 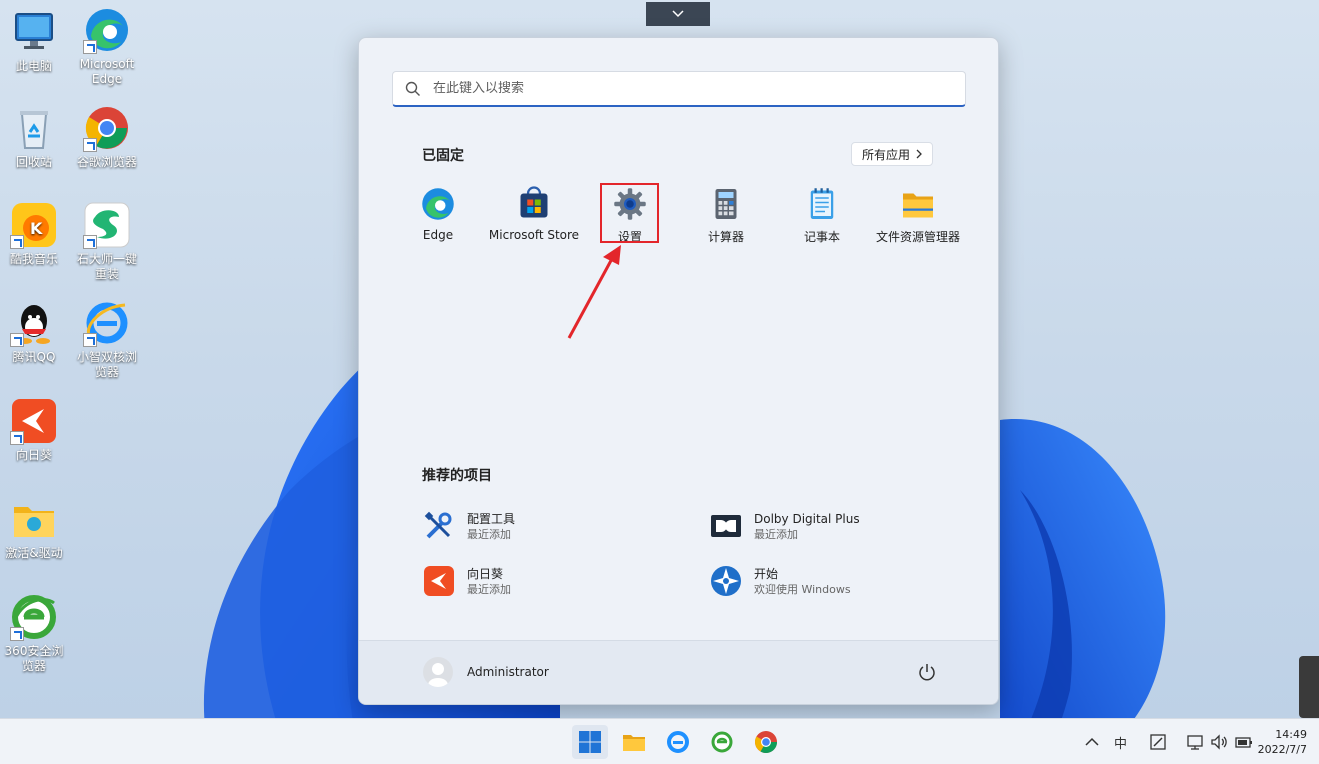 I want to click on pinned-app-label: 记事本, so click(x=821, y=237).